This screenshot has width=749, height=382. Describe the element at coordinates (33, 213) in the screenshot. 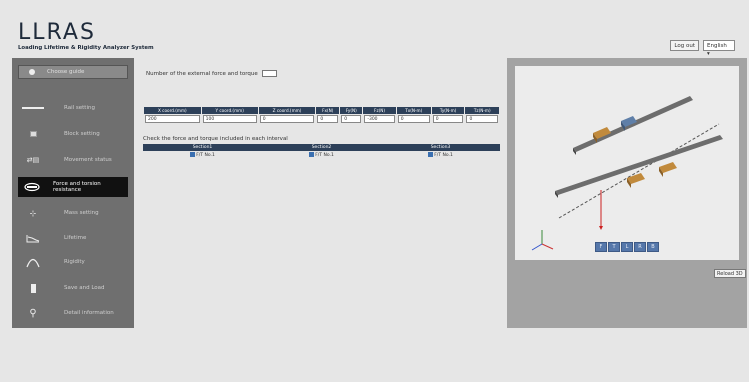

I see `mass-icon: ⊹` at that location.